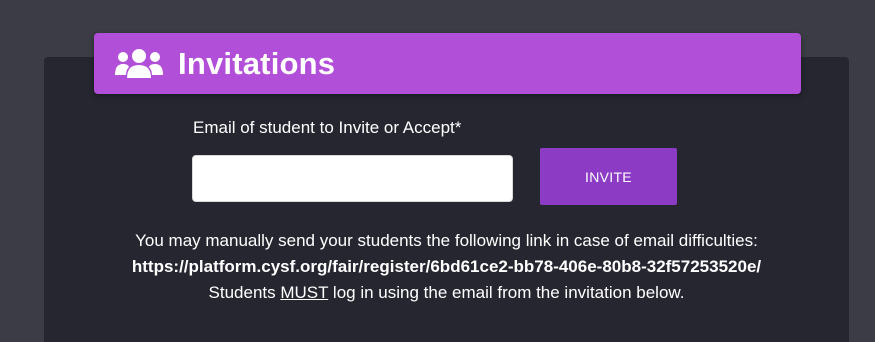 Image resolution: width=875 pixels, height=342 pixels. Describe the element at coordinates (327, 127) in the screenshot. I see `email-field-label: Email of student to Invite or Accept*` at that location.